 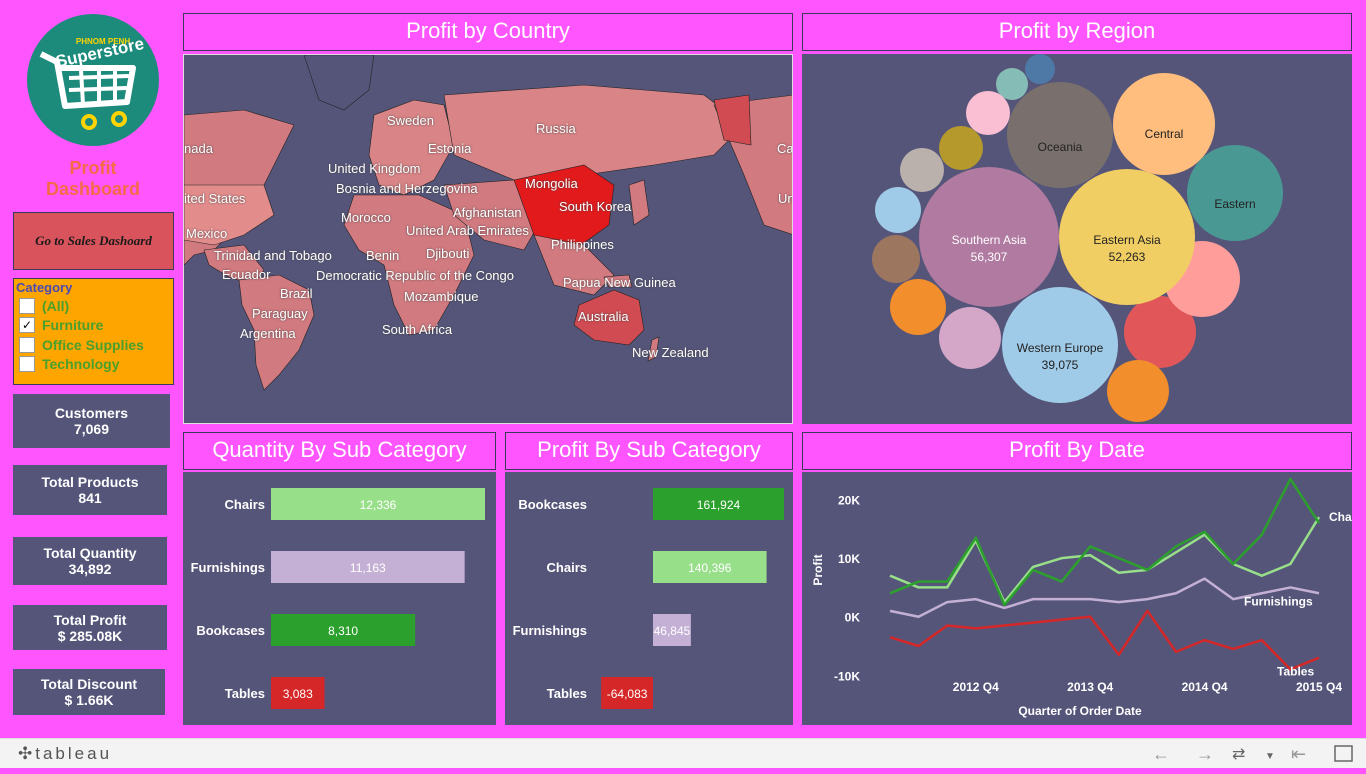 What do you see at coordinates (818, 569) in the screenshot?
I see `y-axis-title: Profit` at bounding box center [818, 569].